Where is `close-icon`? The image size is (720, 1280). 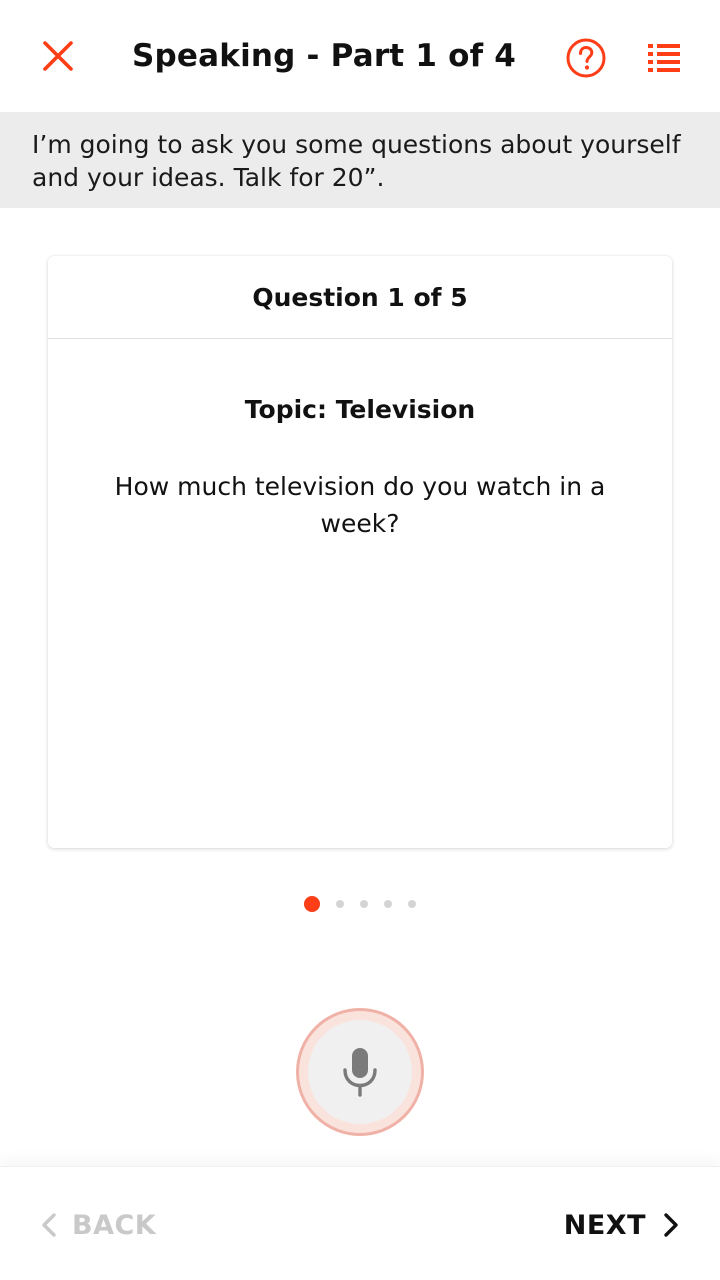
close-icon is located at coordinates (58, 56).